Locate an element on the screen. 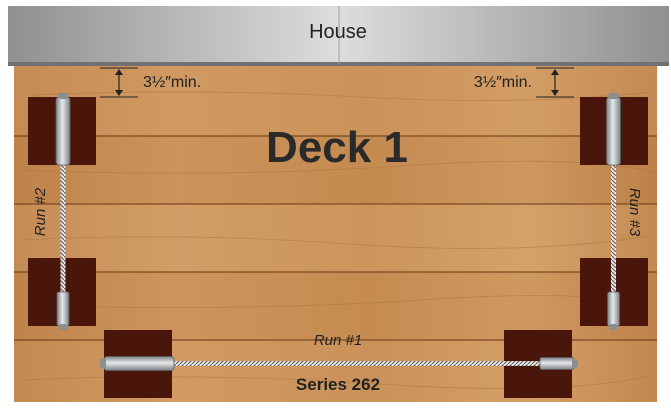 Image resolution: width=671 pixels, height=409 pixels. run-1-label: Run #1 is located at coordinates (338, 340).